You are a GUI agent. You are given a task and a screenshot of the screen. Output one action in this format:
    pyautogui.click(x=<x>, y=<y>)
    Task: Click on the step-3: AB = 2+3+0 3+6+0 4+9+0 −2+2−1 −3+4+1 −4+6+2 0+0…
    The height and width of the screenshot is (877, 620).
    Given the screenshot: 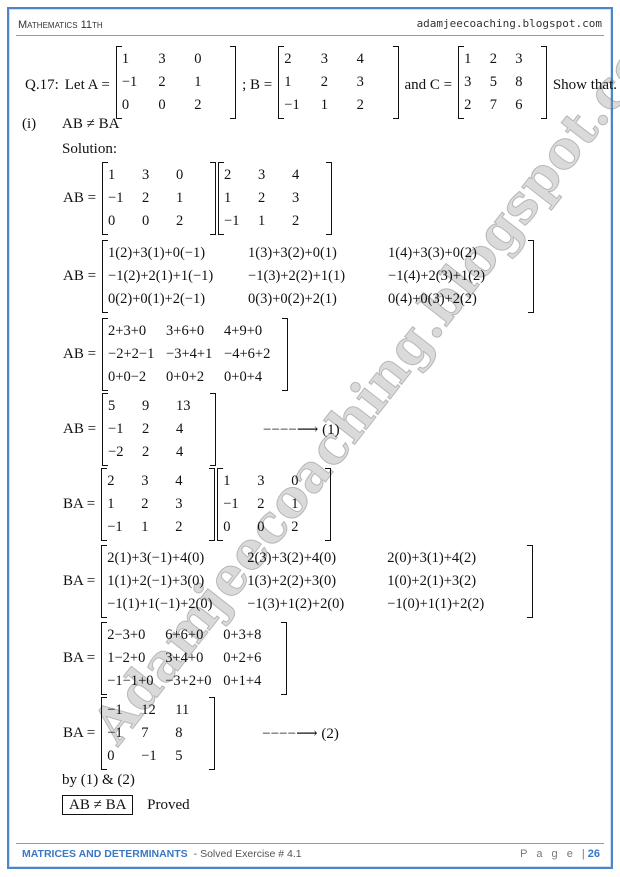 What is the action you would take?
    pyautogui.click(x=175, y=354)
    